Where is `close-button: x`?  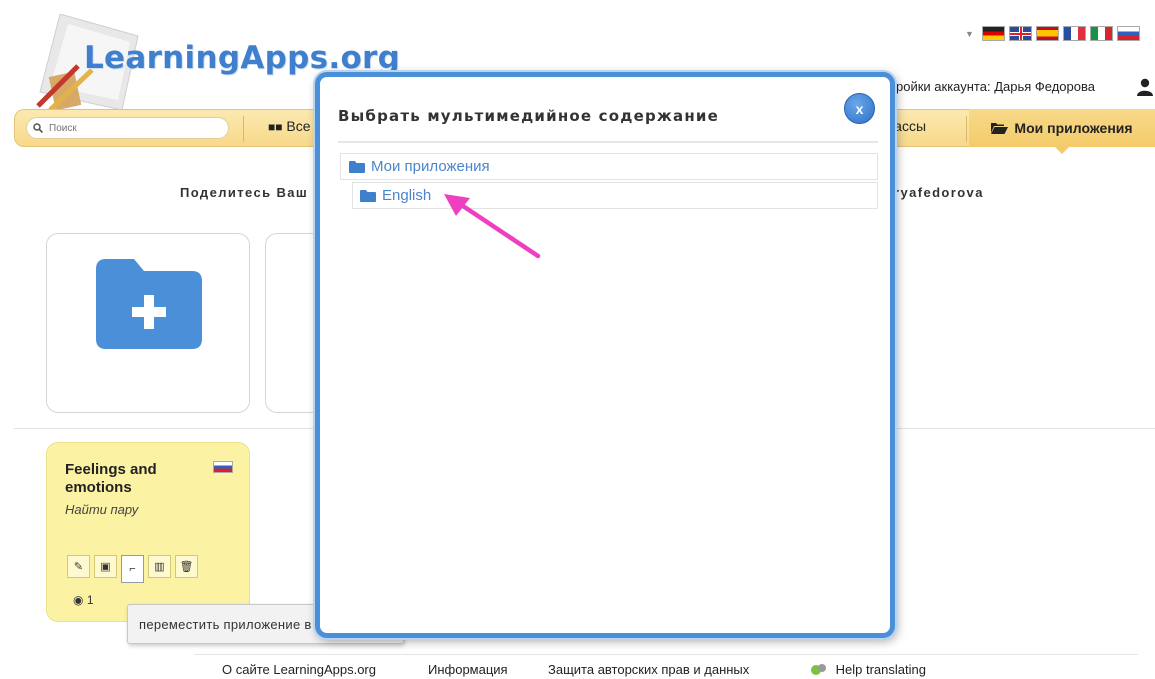 close-button: x is located at coordinates (859, 108).